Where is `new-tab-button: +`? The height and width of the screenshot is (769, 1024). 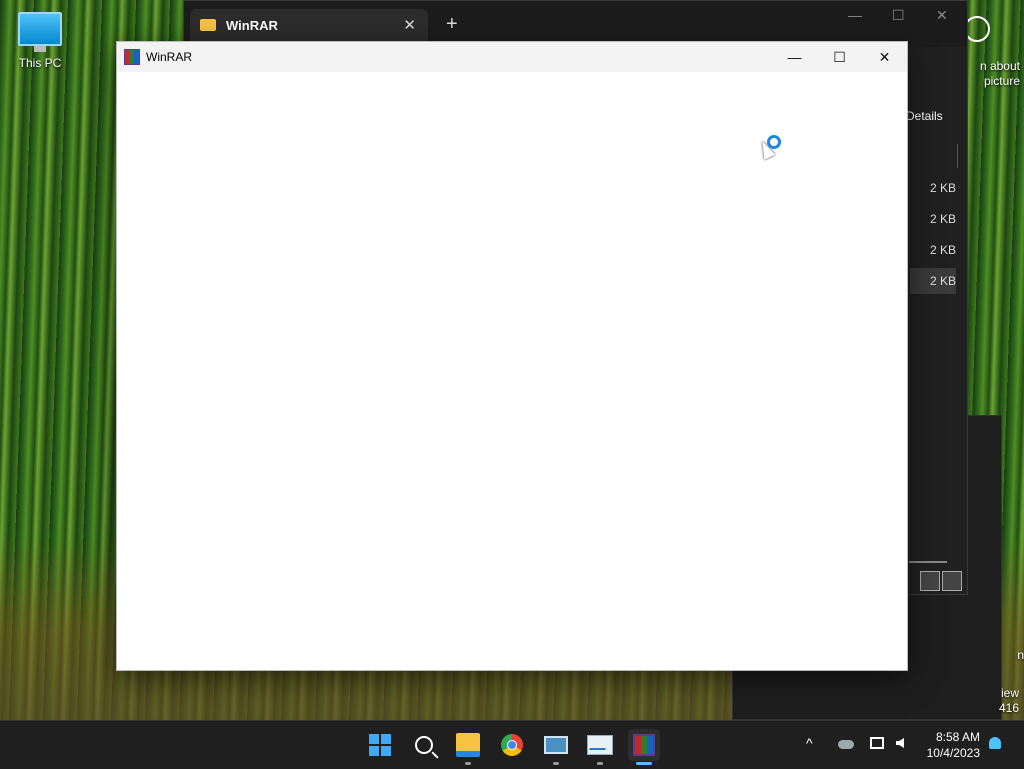 new-tab-button: + is located at coordinates (452, 24).